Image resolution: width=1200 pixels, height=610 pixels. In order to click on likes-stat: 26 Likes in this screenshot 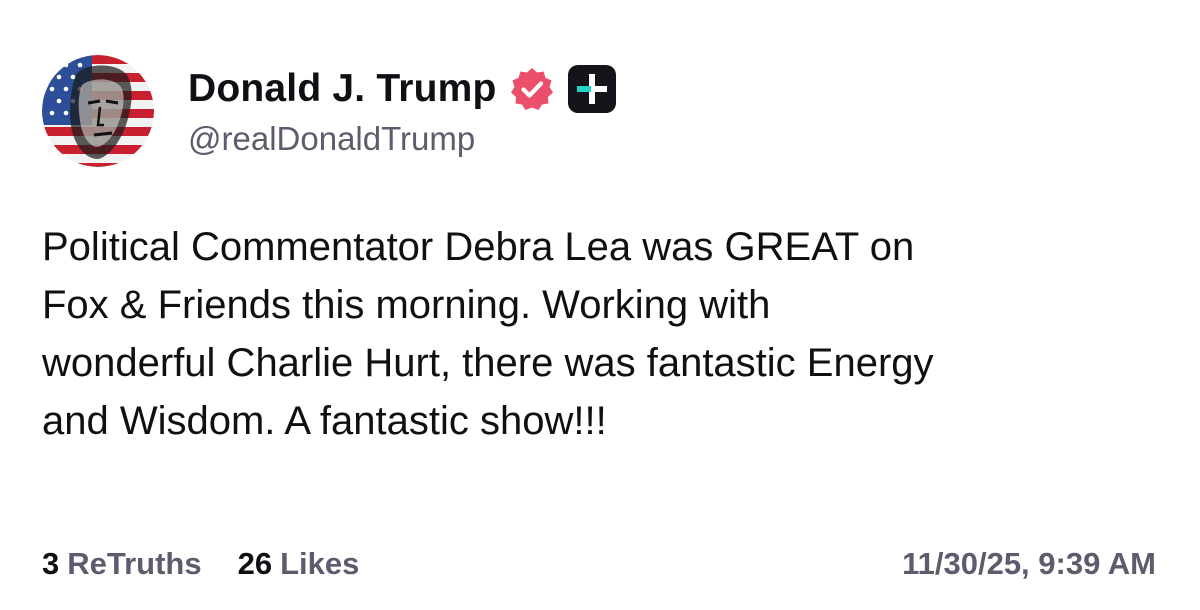, I will do `click(299, 564)`.